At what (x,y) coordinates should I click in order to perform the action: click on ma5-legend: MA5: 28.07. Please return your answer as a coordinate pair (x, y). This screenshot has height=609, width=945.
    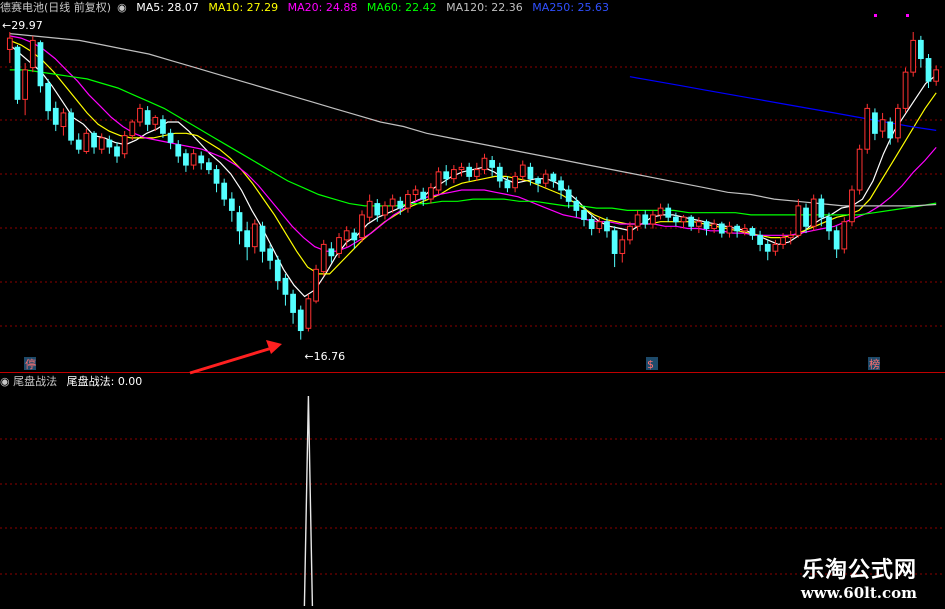
    Looking at the image, I should click on (167, 7).